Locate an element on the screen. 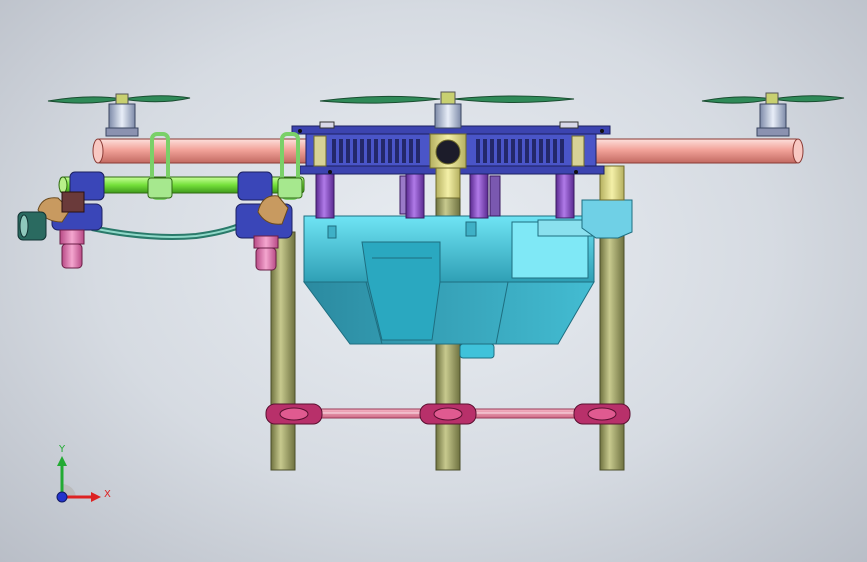 The width and height of the screenshot is (867, 562). arm-right is located at coordinates (691, 151).